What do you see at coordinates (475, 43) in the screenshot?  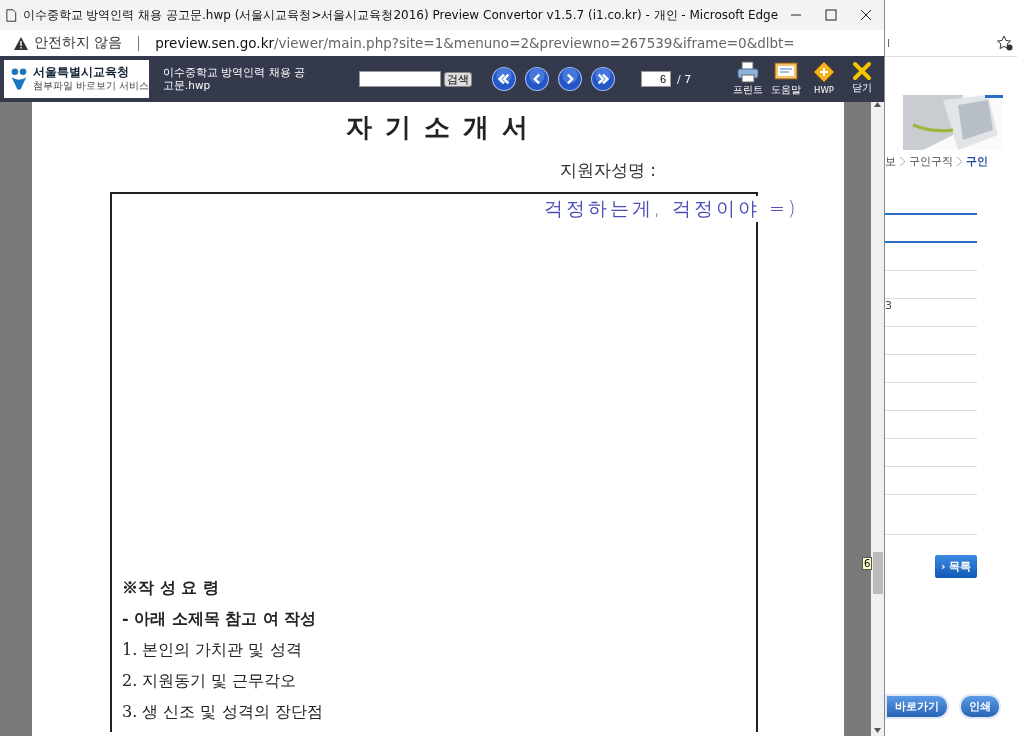 I see `url-text: preview.sen.go.kr/viewer/main.php?site=1&menuno=2&previewno=267539&iframe=0&dlbt=` at bounding box center [475, 43].